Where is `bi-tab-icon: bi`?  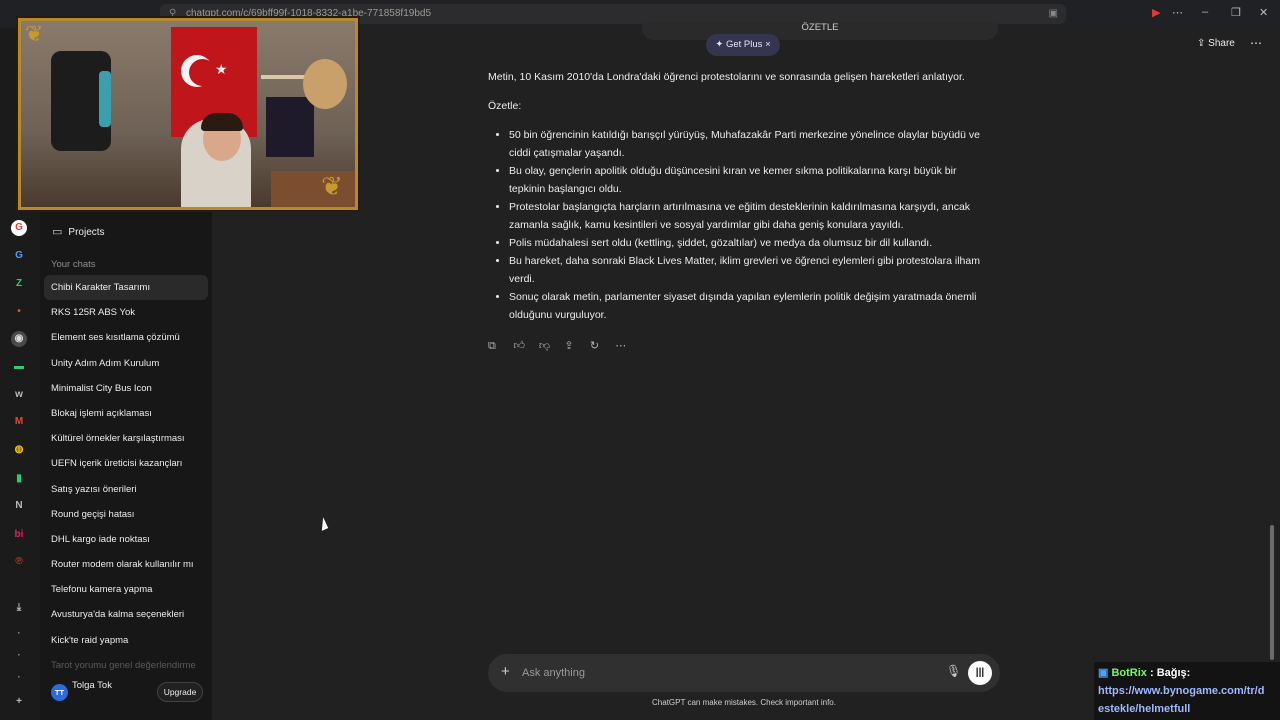
bi-tab-icon: bi is located at coordinates (19, 535).